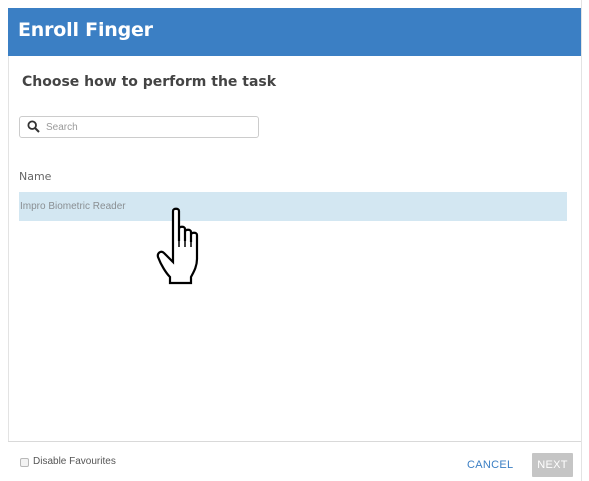 This screenshot has width=589, height=481. I want to click on search-box, so click(139, 127).